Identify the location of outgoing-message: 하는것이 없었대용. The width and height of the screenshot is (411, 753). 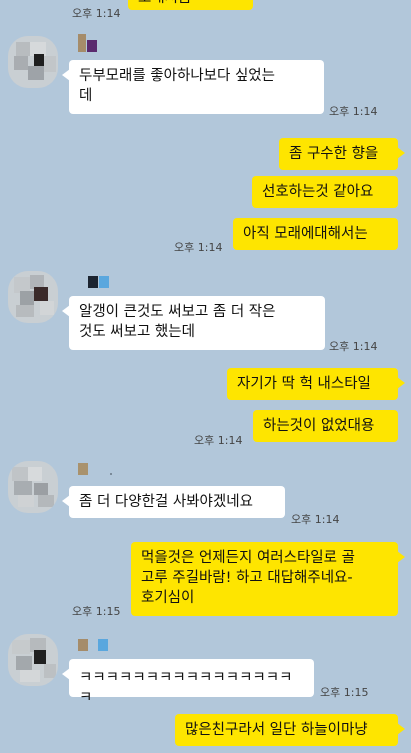
(325, 426).